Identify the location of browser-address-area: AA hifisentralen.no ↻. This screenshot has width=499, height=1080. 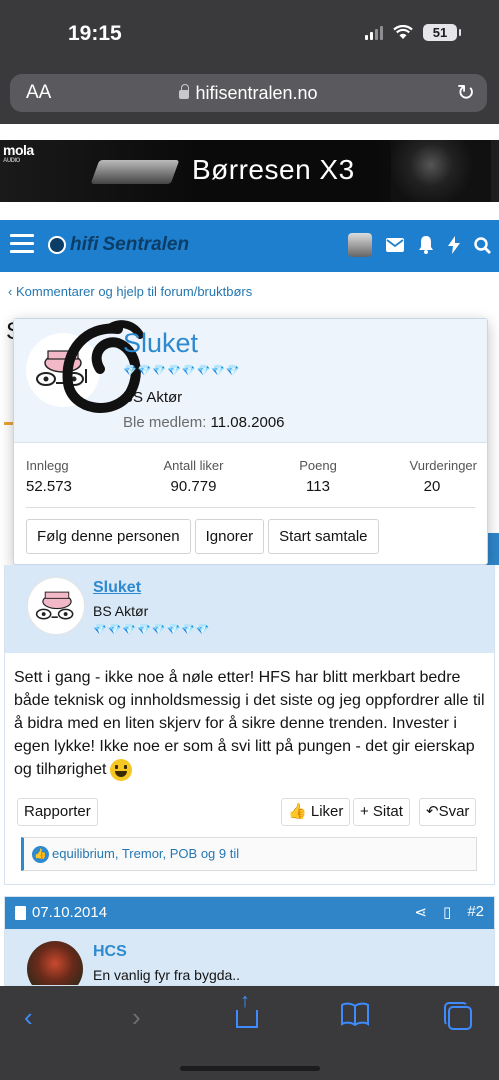
(249, 96).